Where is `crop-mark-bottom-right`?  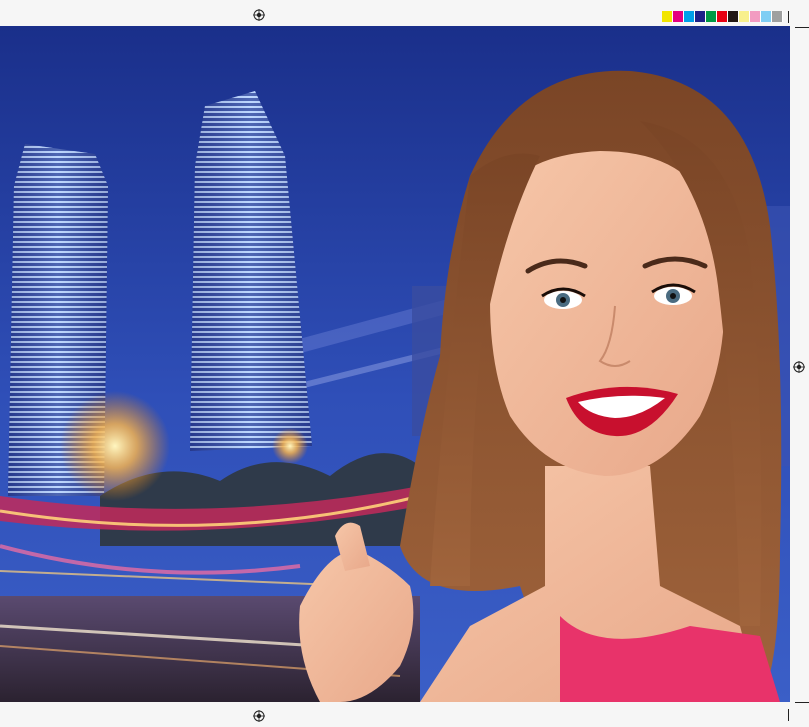 crop-mark-bottom-right is located at coordinates (802, 702).